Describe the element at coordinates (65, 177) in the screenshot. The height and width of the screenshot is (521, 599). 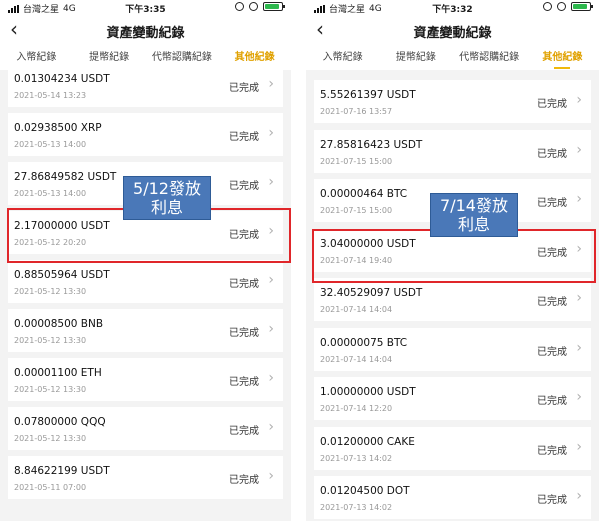
I see `record-amount: 27.86849582 USDT` at that location.